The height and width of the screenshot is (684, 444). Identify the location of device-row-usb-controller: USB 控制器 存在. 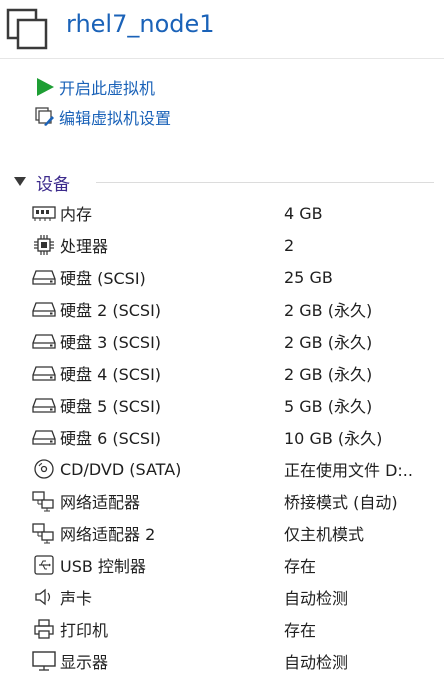
(237, 565).